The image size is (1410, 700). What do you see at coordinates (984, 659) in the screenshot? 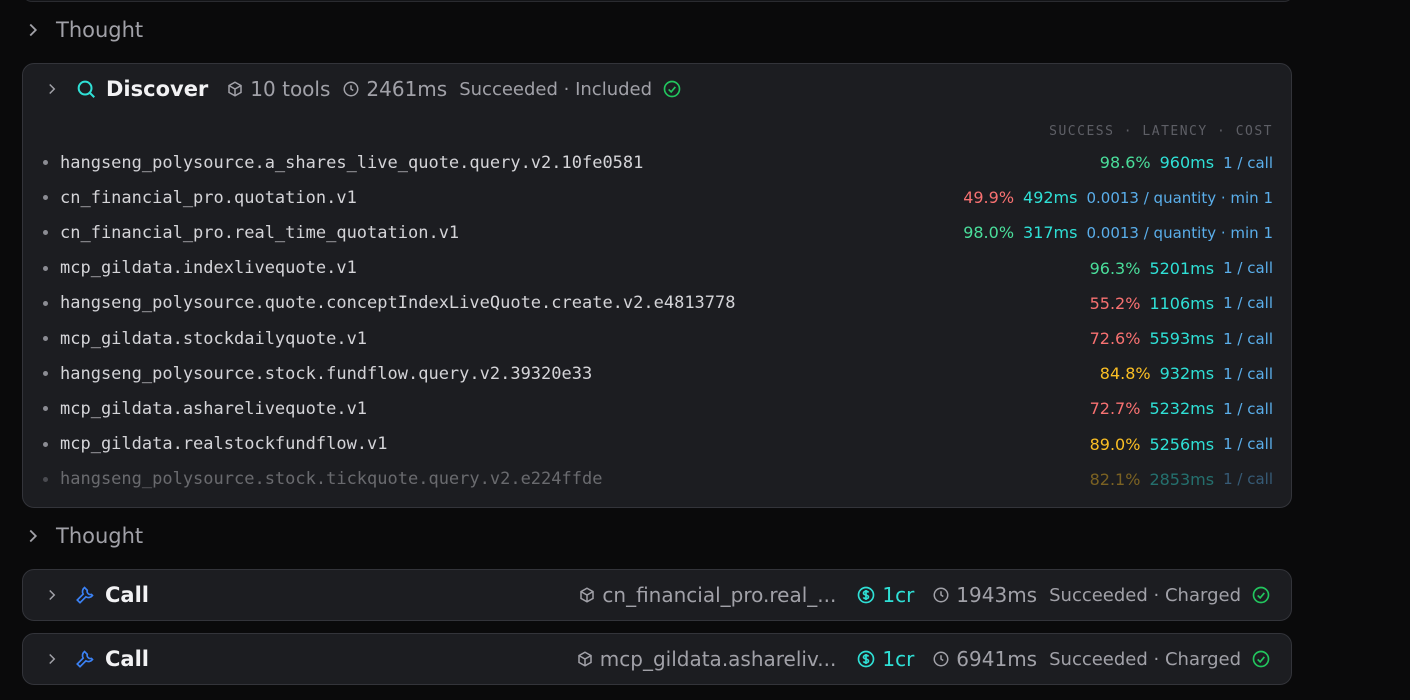
I see `call-duration: 6941ms` at bounding box center [984, 659].